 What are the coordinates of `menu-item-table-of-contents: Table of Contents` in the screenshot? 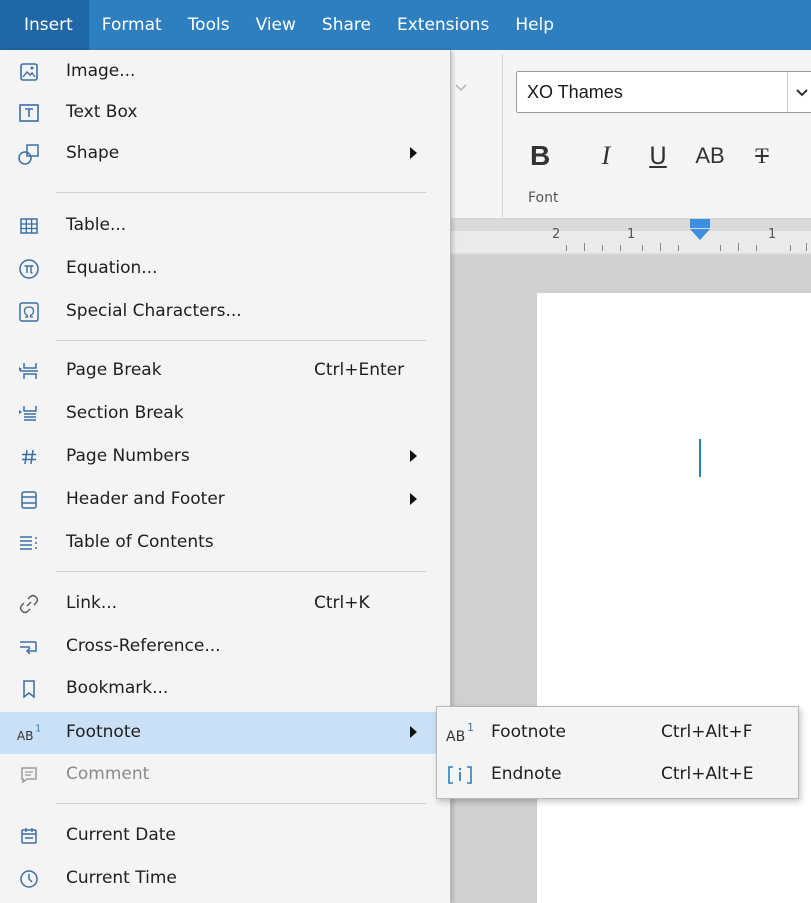 It's located at (228, 543).